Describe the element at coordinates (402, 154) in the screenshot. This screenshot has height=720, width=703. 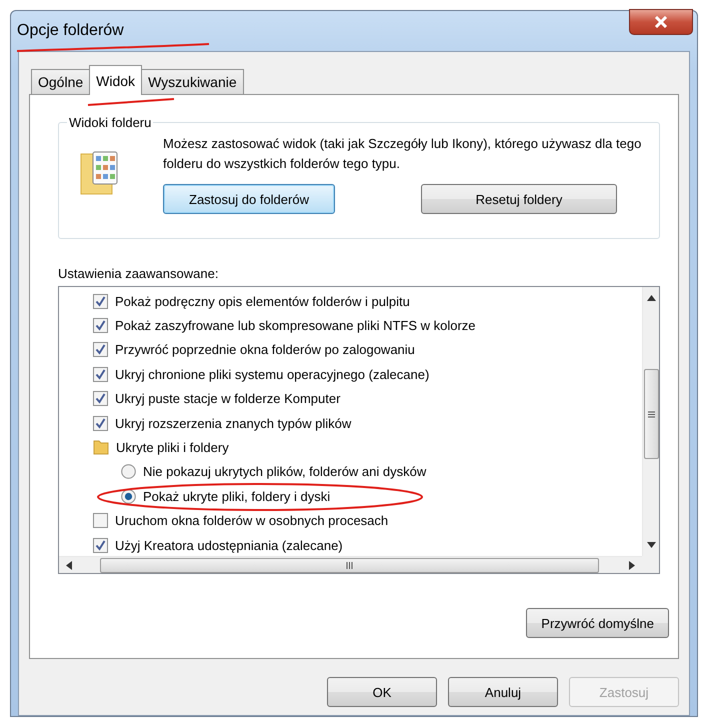
I see `description-text: Możesz zastosować widok (taki jak Szczegóły lub Ikony), którego używasz dla tego folderu do wszystkich folderów tego typu.` at that location.